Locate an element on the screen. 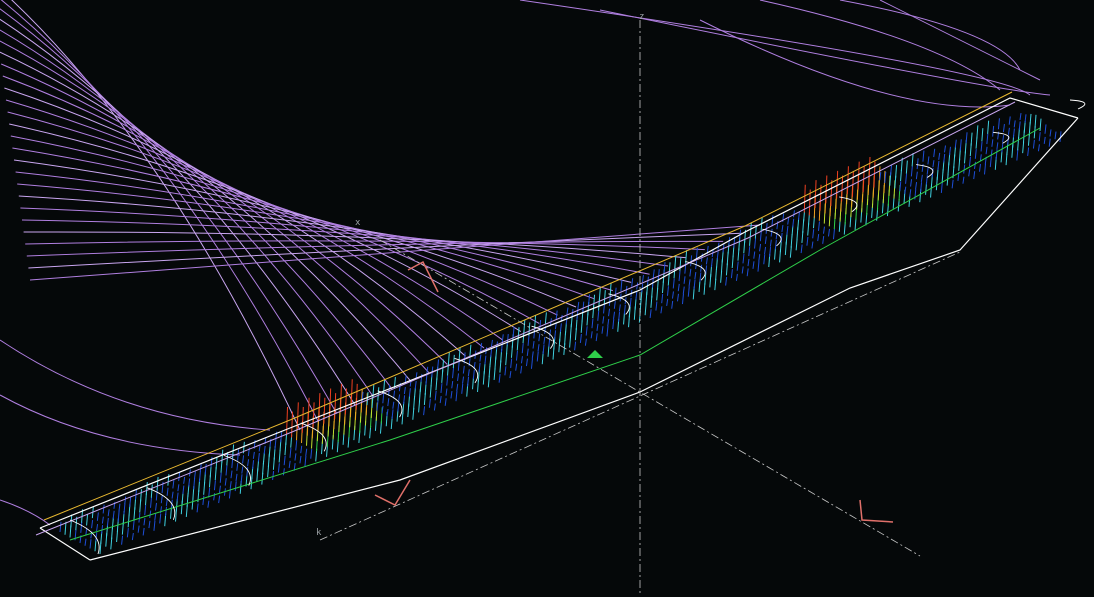  x-axis-label: x is located at coordinates (358, 223).